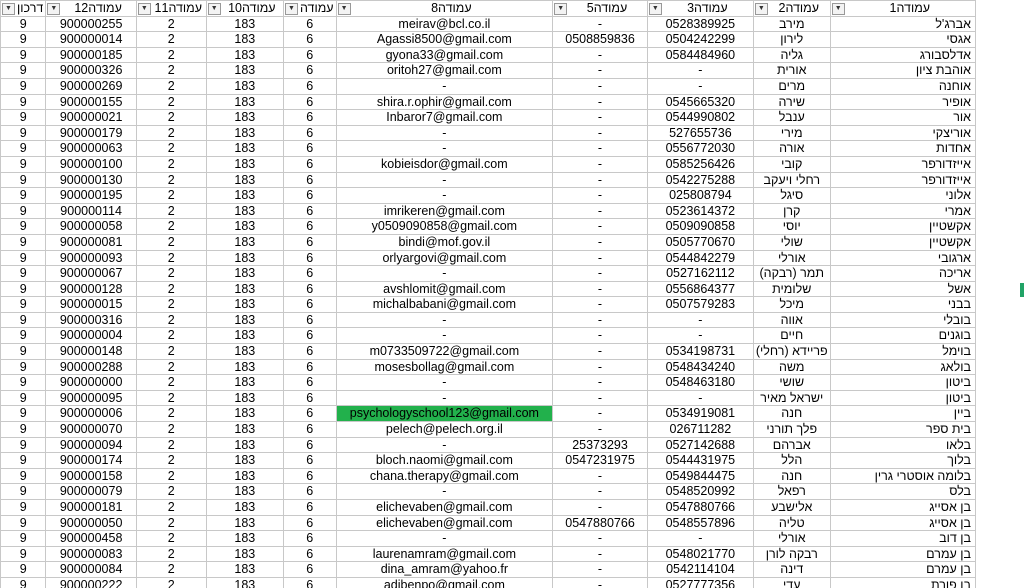 The height and width of the screenshot is (588, 1024). Describe the element at coordinates (700, 382) in the screenshot. I see `table-cell: 0548463180` at that location.